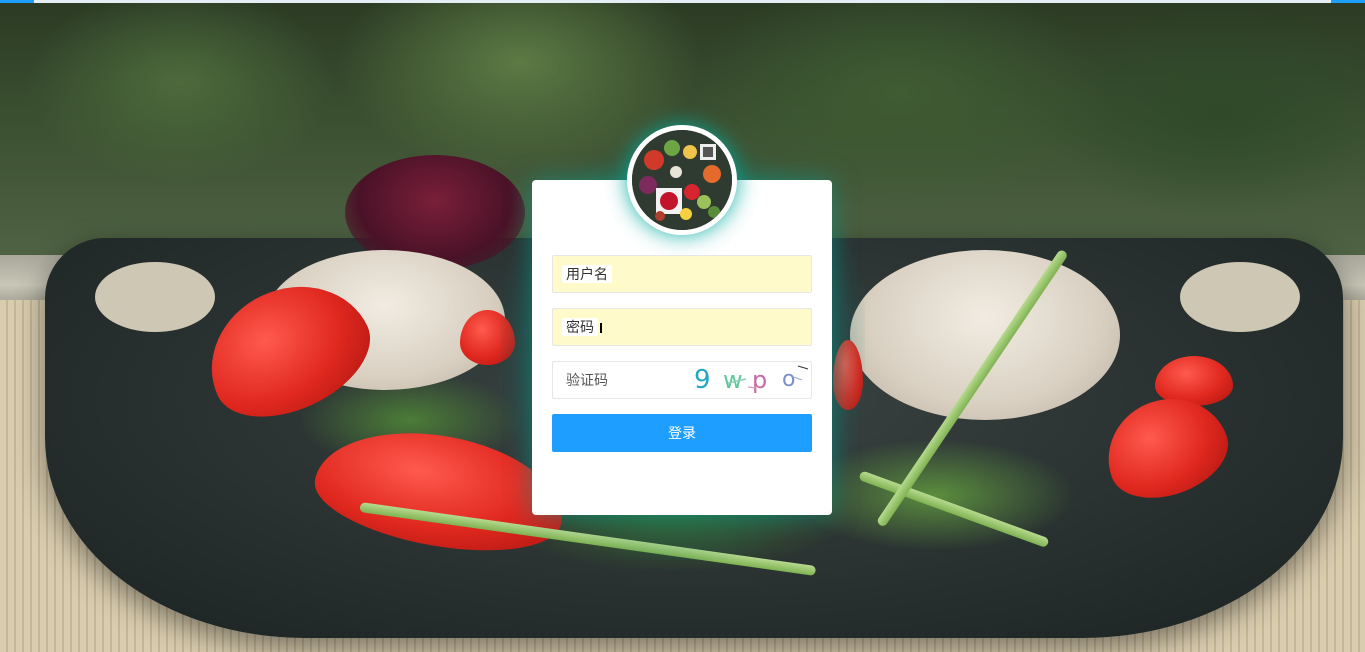  I want to click on captcha-image: 9 w p o, so click(750, 380).